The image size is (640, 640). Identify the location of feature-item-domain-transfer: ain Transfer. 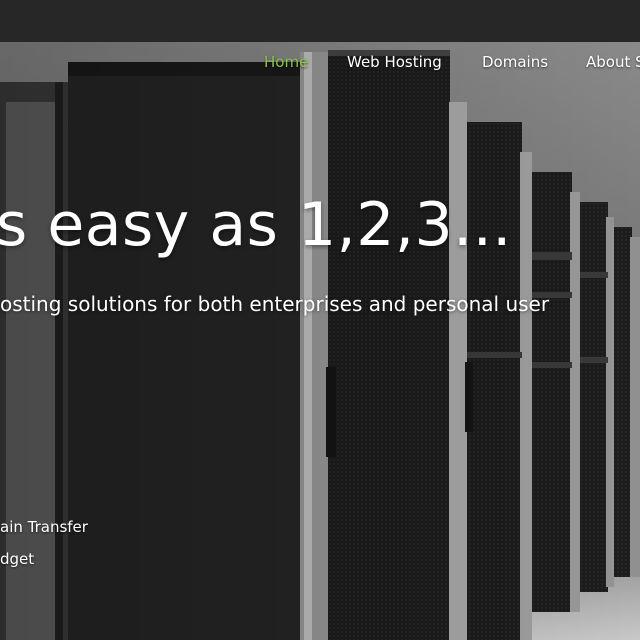
(44, 527).